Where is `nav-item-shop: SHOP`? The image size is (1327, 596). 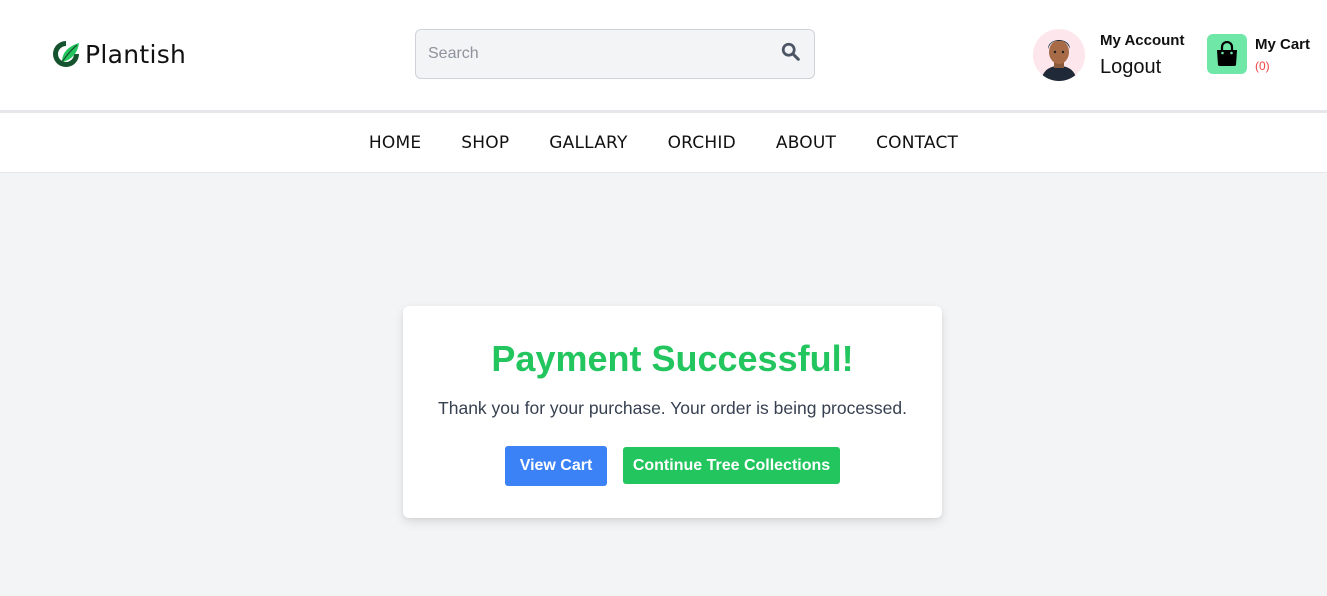 nav-item-shop: SHOP is located at coordinates (485, 143).